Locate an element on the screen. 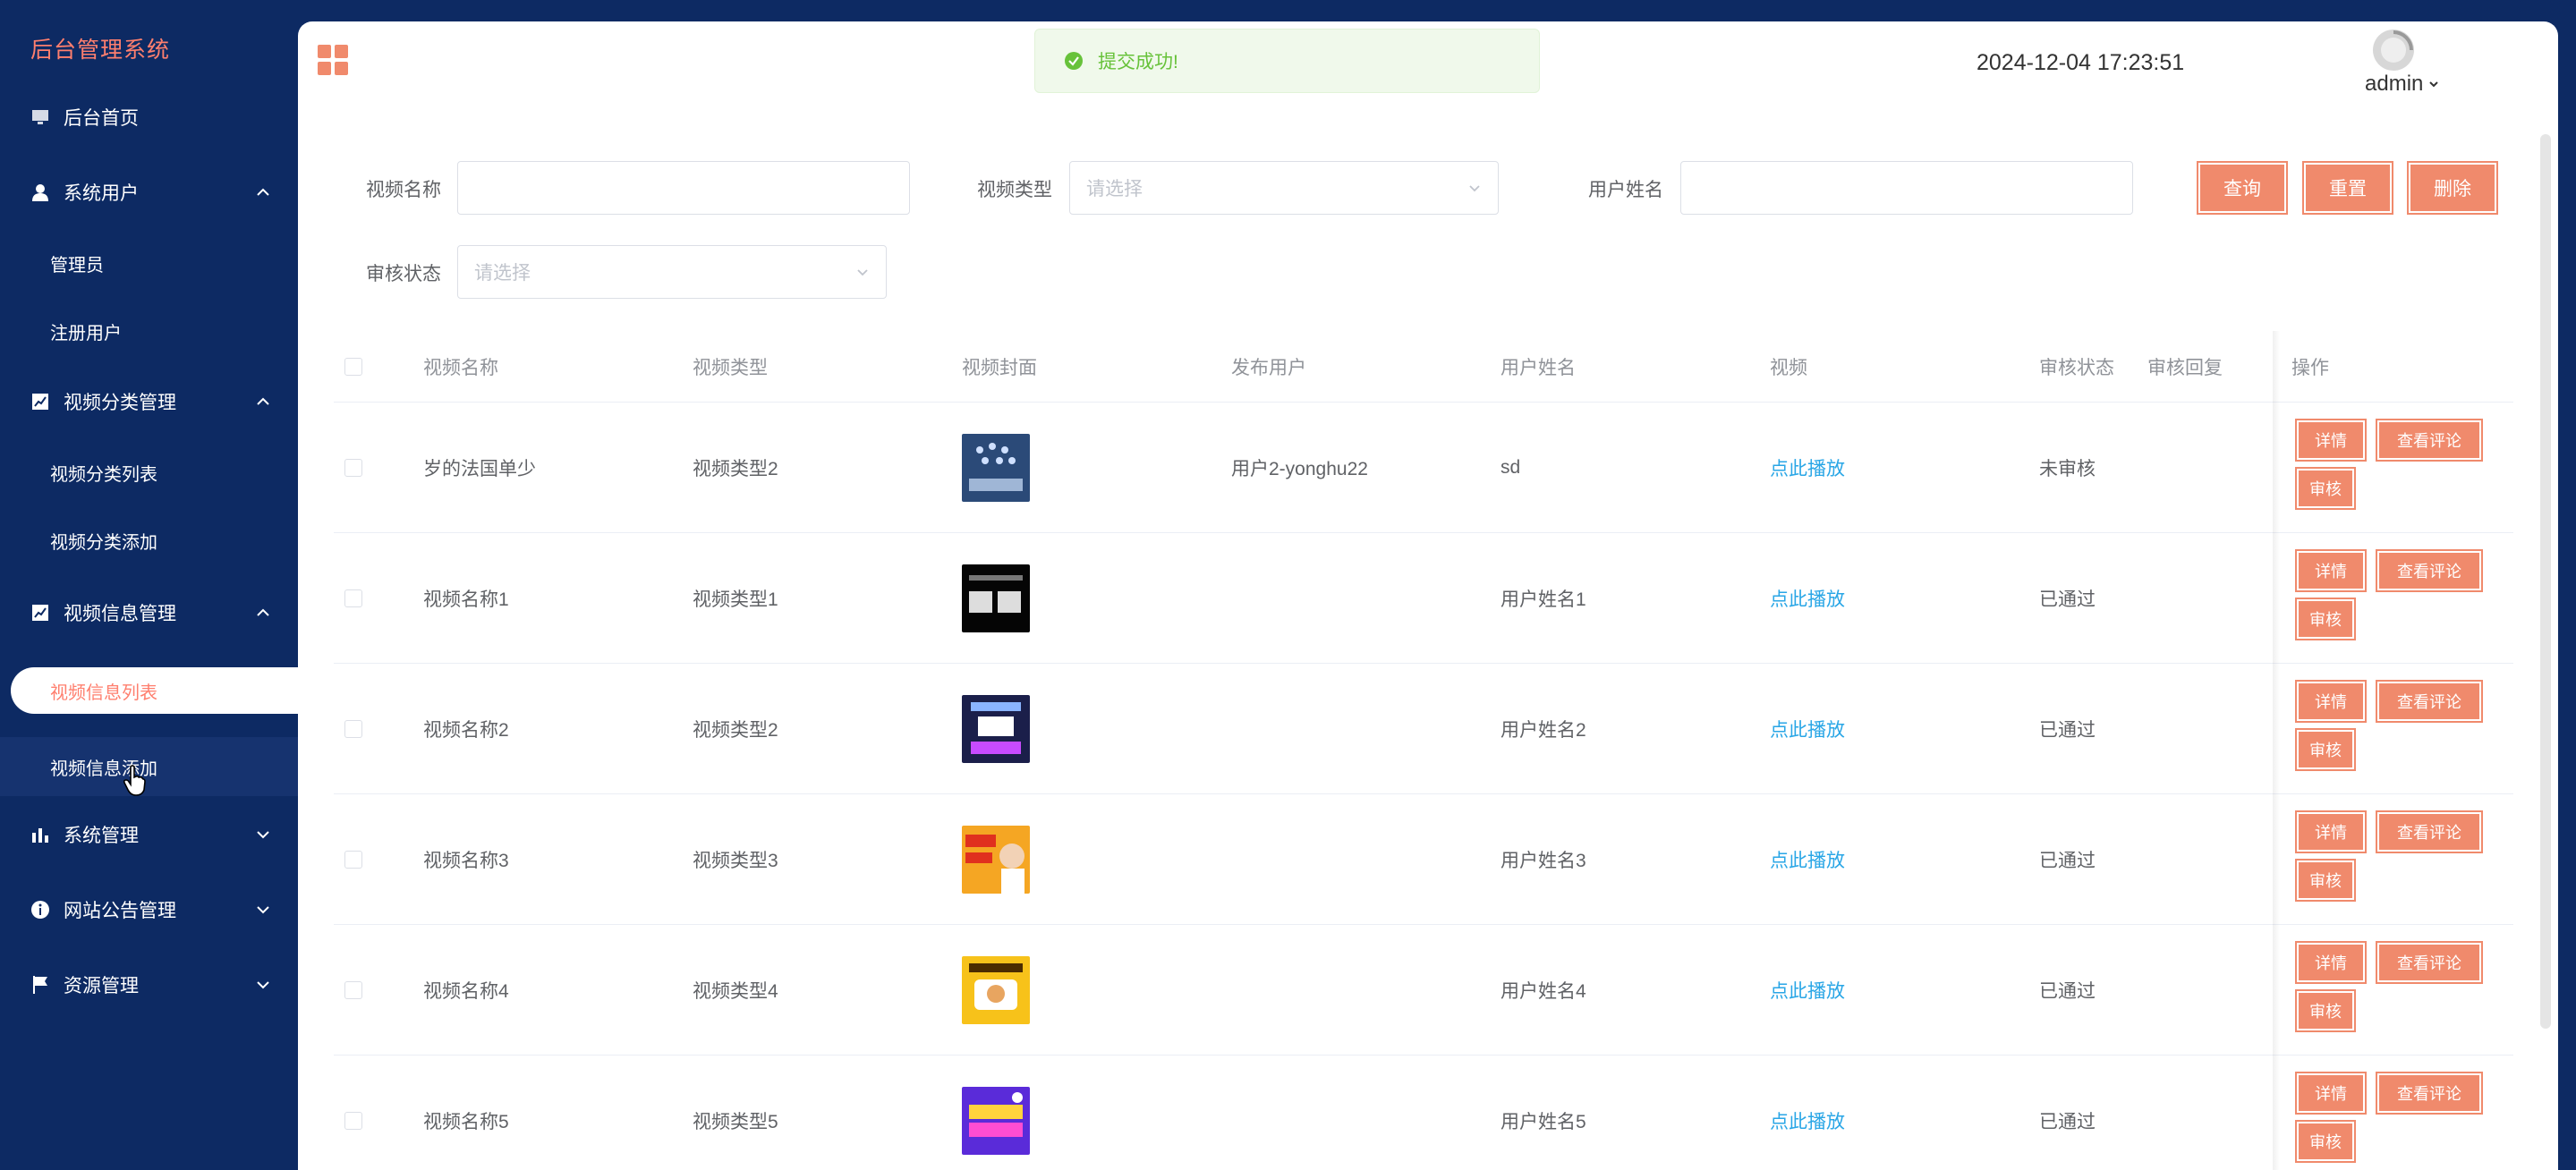  col-publisher: 发布用户 is located at coordinates (1268, 368).